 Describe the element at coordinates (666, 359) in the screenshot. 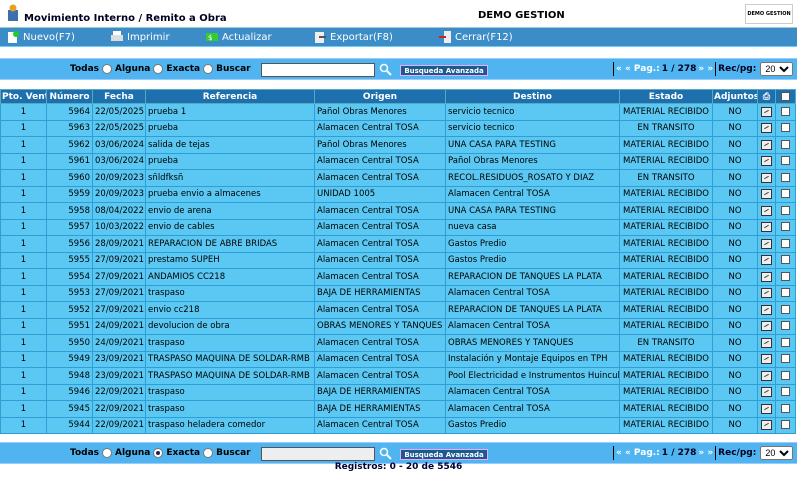

I see `cell-estado: MATERIAL RECIBIDO` at that location.